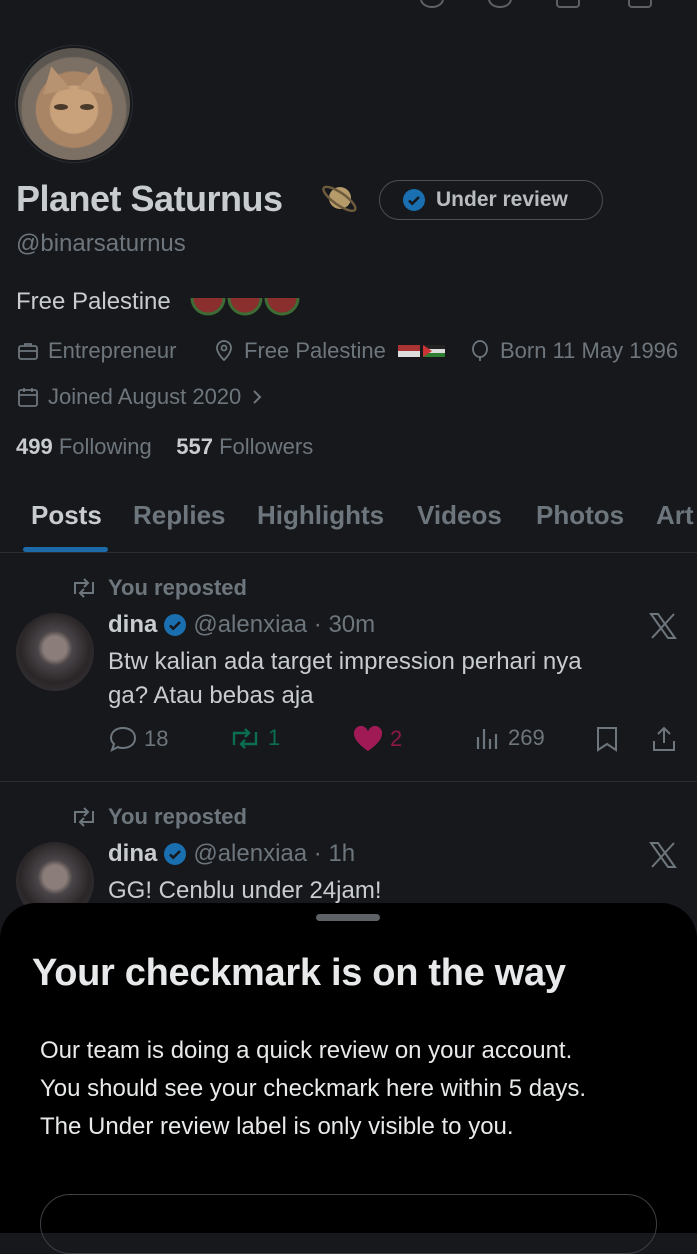  What do you see at coordinates (244, 446) in the screenshot?
I see `followers-link: 557 Followers` at bounding box center [244, 446].